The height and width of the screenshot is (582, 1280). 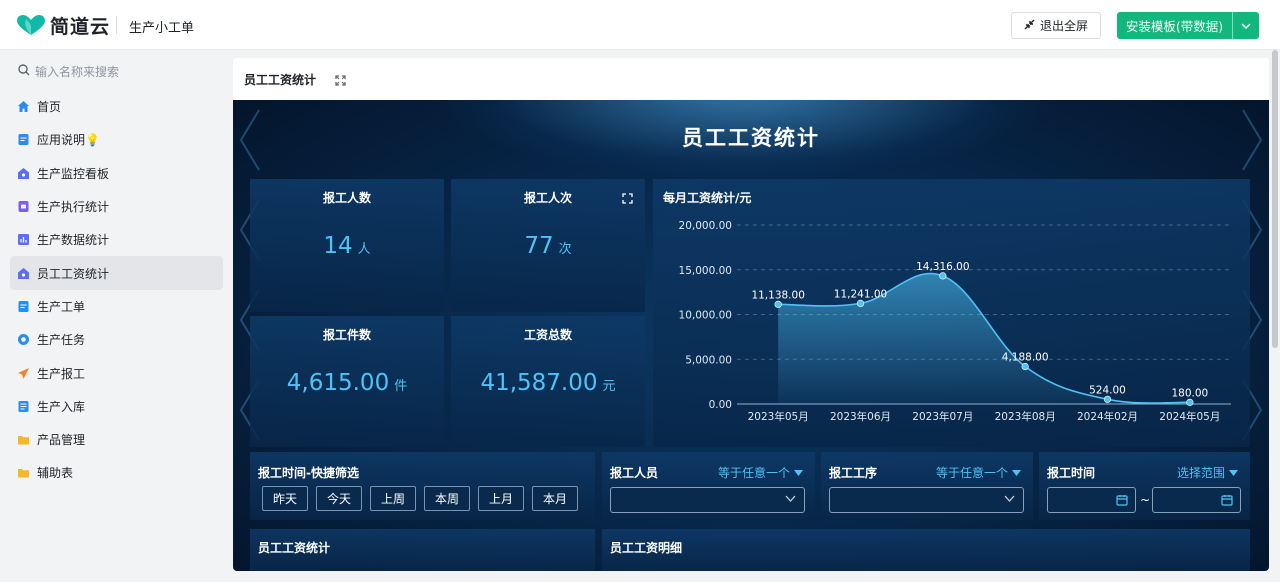 I want to click on dashboard-home-icon, so click(x=23, y=173).